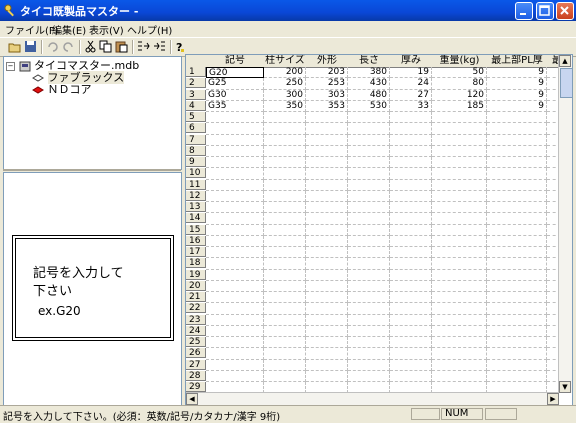 The width and height of the screenshot is (576, 423). What do you see at coordinates (196, 252) in the screenshot?
I see `row-header: 17` at bounding box center [196, 252].